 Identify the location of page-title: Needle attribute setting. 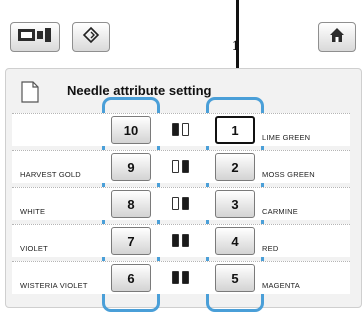
(139, 90).